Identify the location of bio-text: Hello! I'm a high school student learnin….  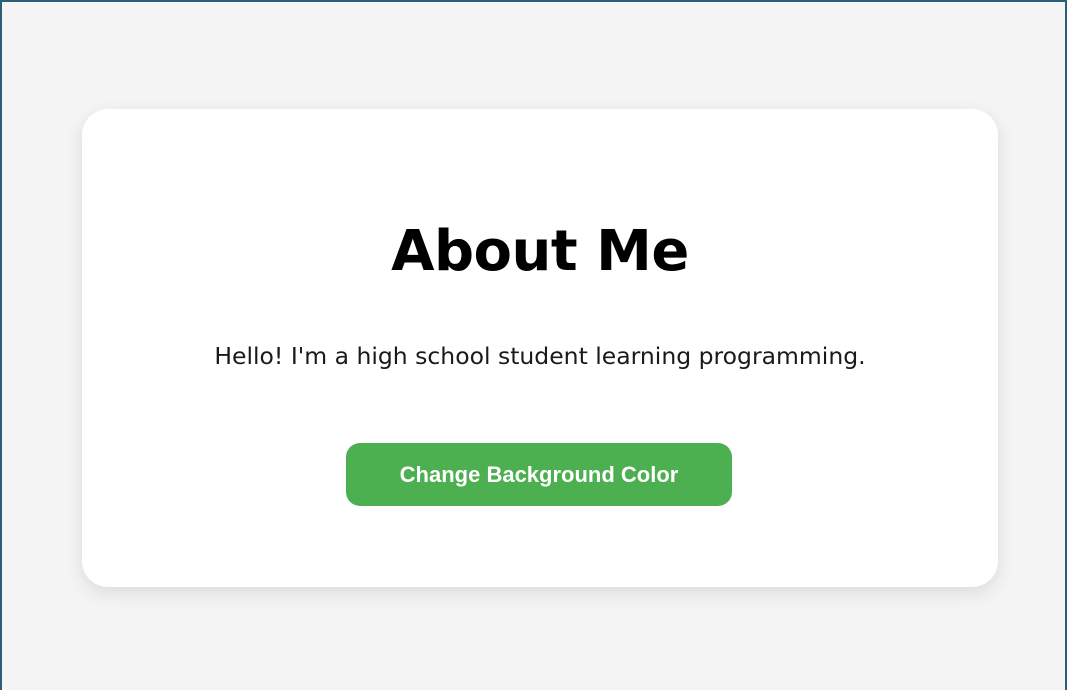
(540, 356).